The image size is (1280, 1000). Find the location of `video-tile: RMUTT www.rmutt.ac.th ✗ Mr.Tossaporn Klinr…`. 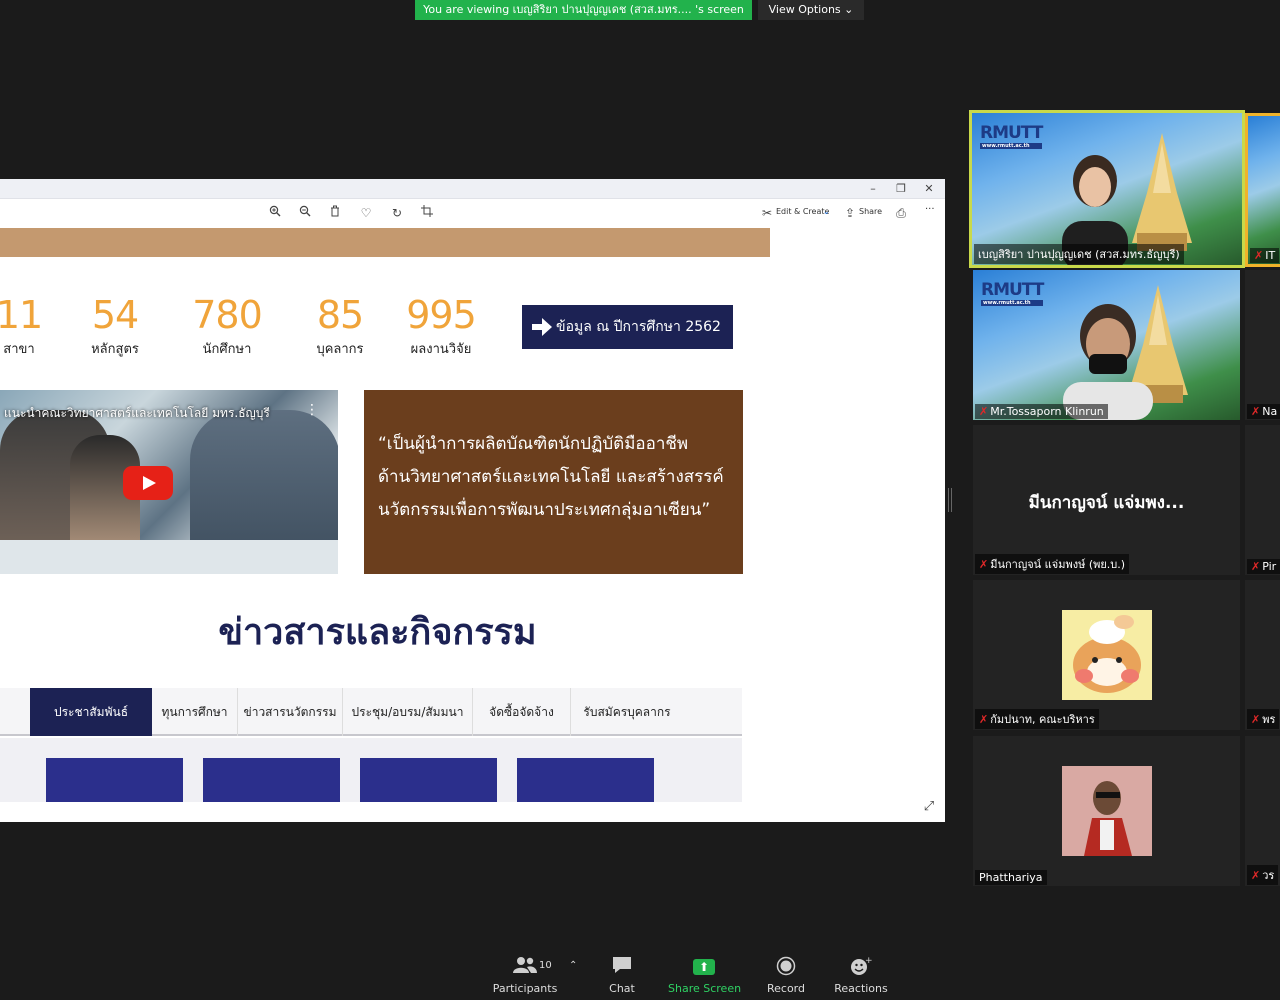

video-tile: RMUTT www.rmutt.ac.th ✗ Mr.Tossaporn Klinr… is located at coordinates (1106, 345).